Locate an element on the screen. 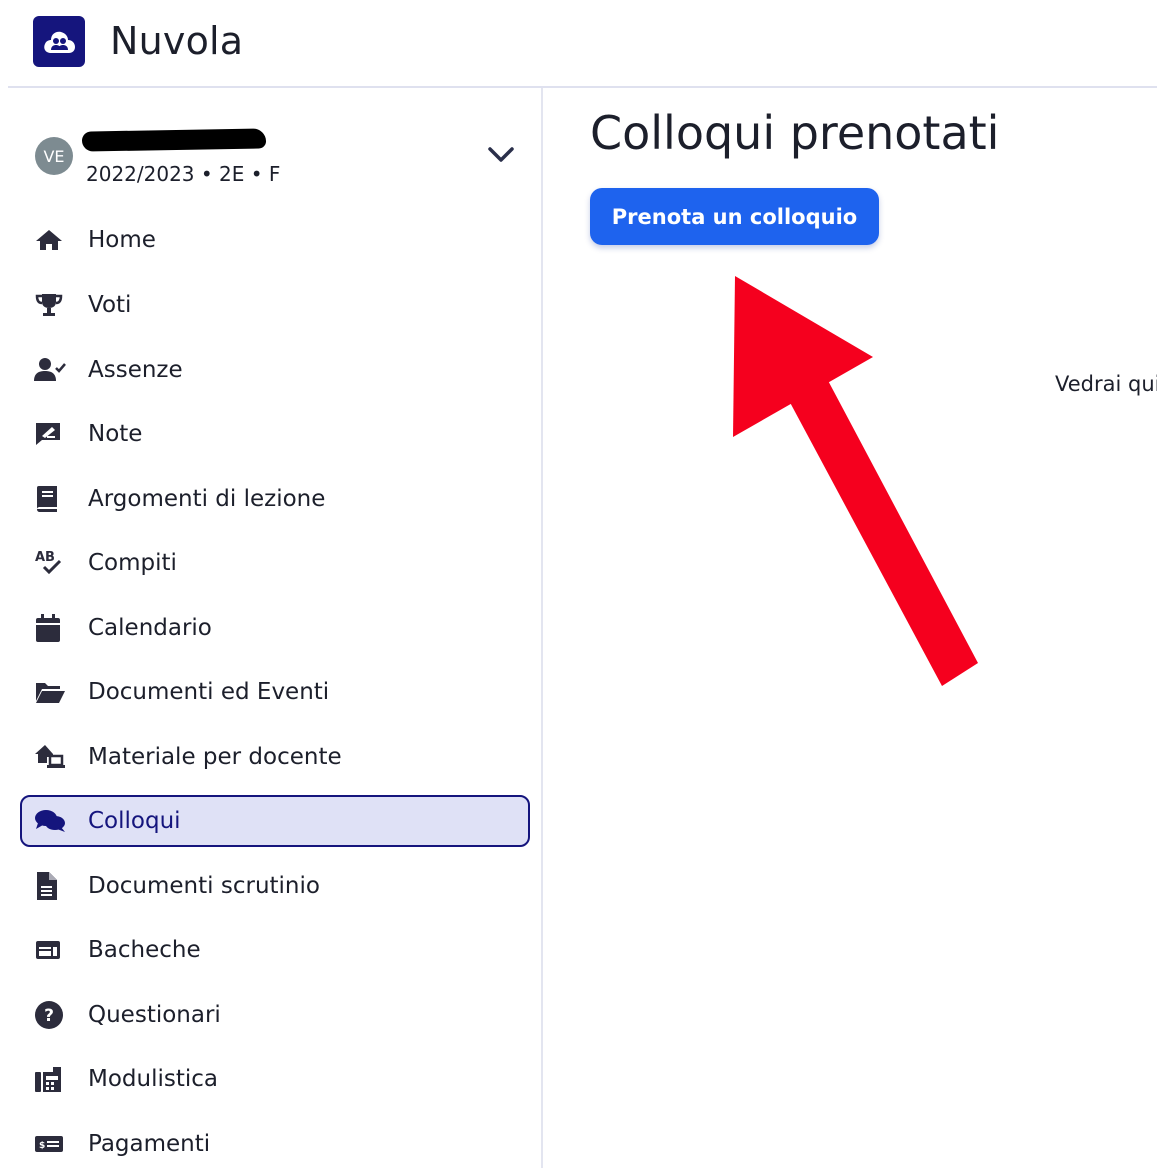  avatar: VE is located at coordinates (54, 156).